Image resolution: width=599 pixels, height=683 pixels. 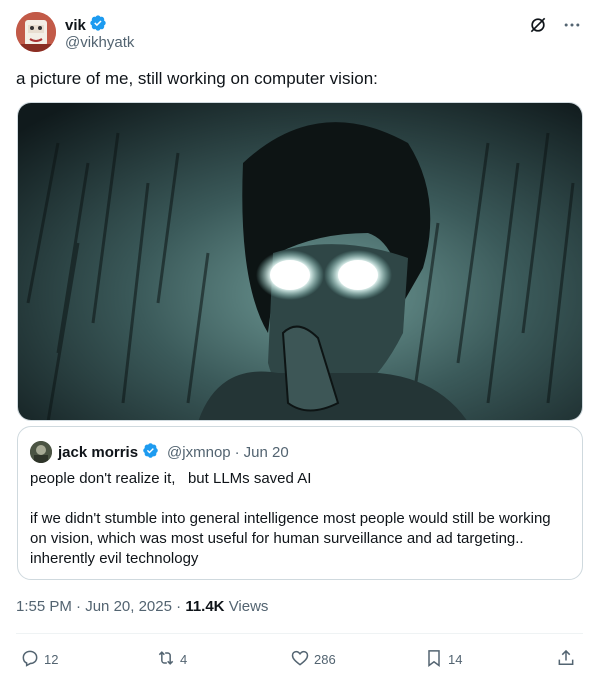 What do you see at coordinates (555, 25) in the screenshot?
I see `header-actions` at bounding box center [555, 25].